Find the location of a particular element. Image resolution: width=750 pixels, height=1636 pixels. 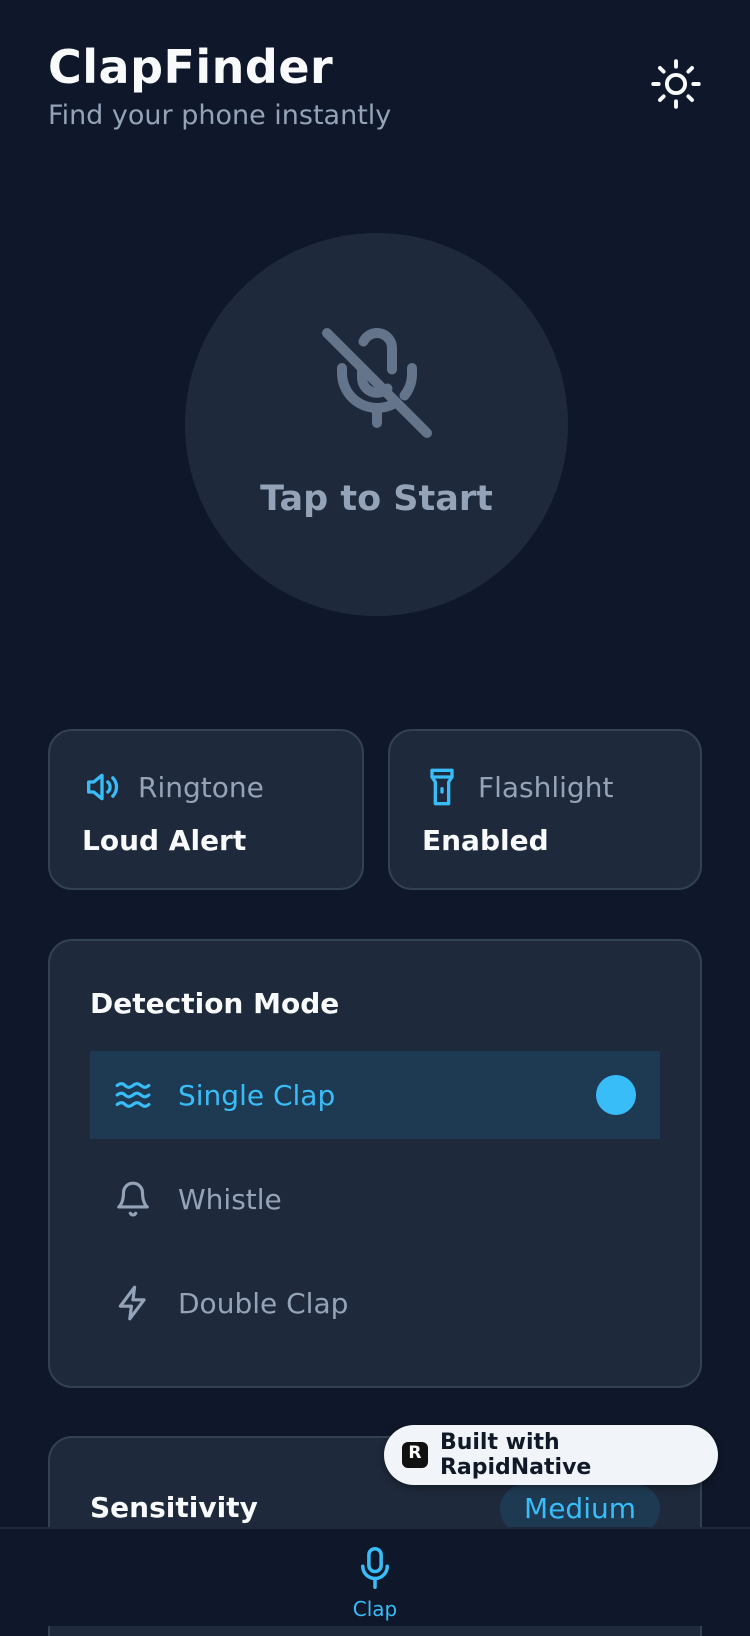

mode-option-double-clap: Double Clap is located at coordinates (375, 1303).